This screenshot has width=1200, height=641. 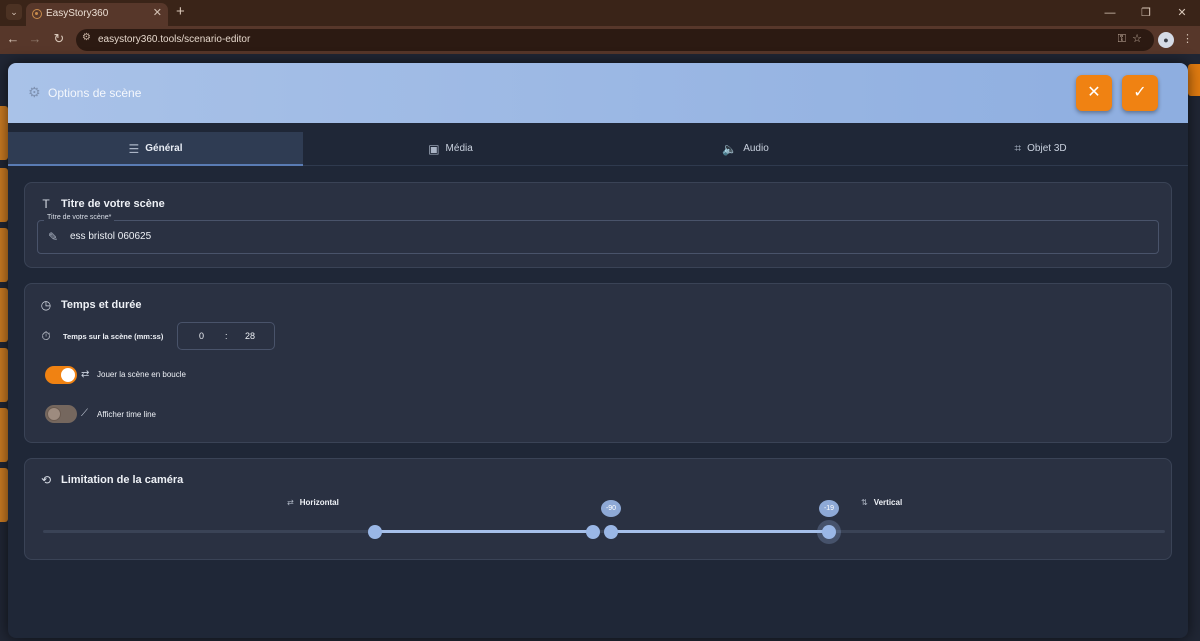 I want to click on time-row: ⏱ Temps sur la scène (mm:ss) 0 : 28, so click(x=157, y=336).